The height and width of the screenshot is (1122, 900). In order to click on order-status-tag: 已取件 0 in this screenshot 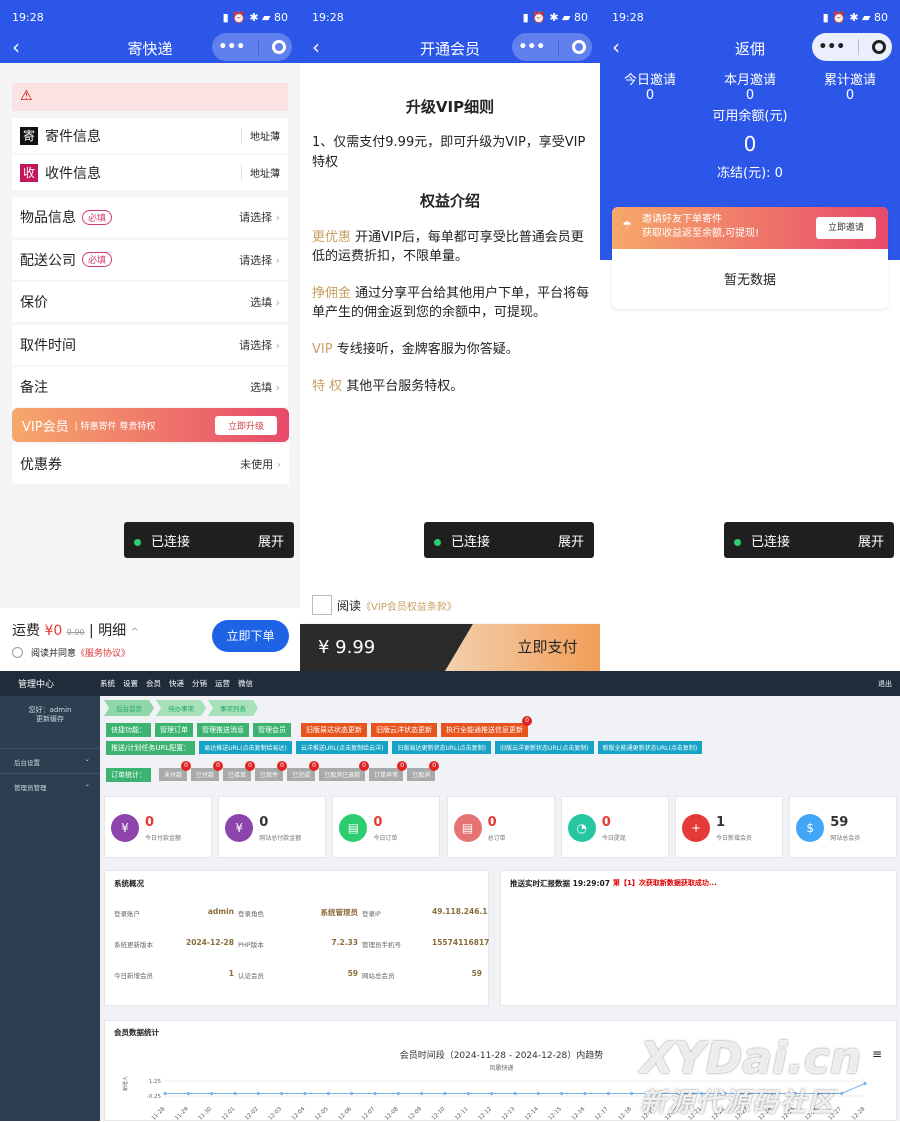, I will do `click(271, 771)`.